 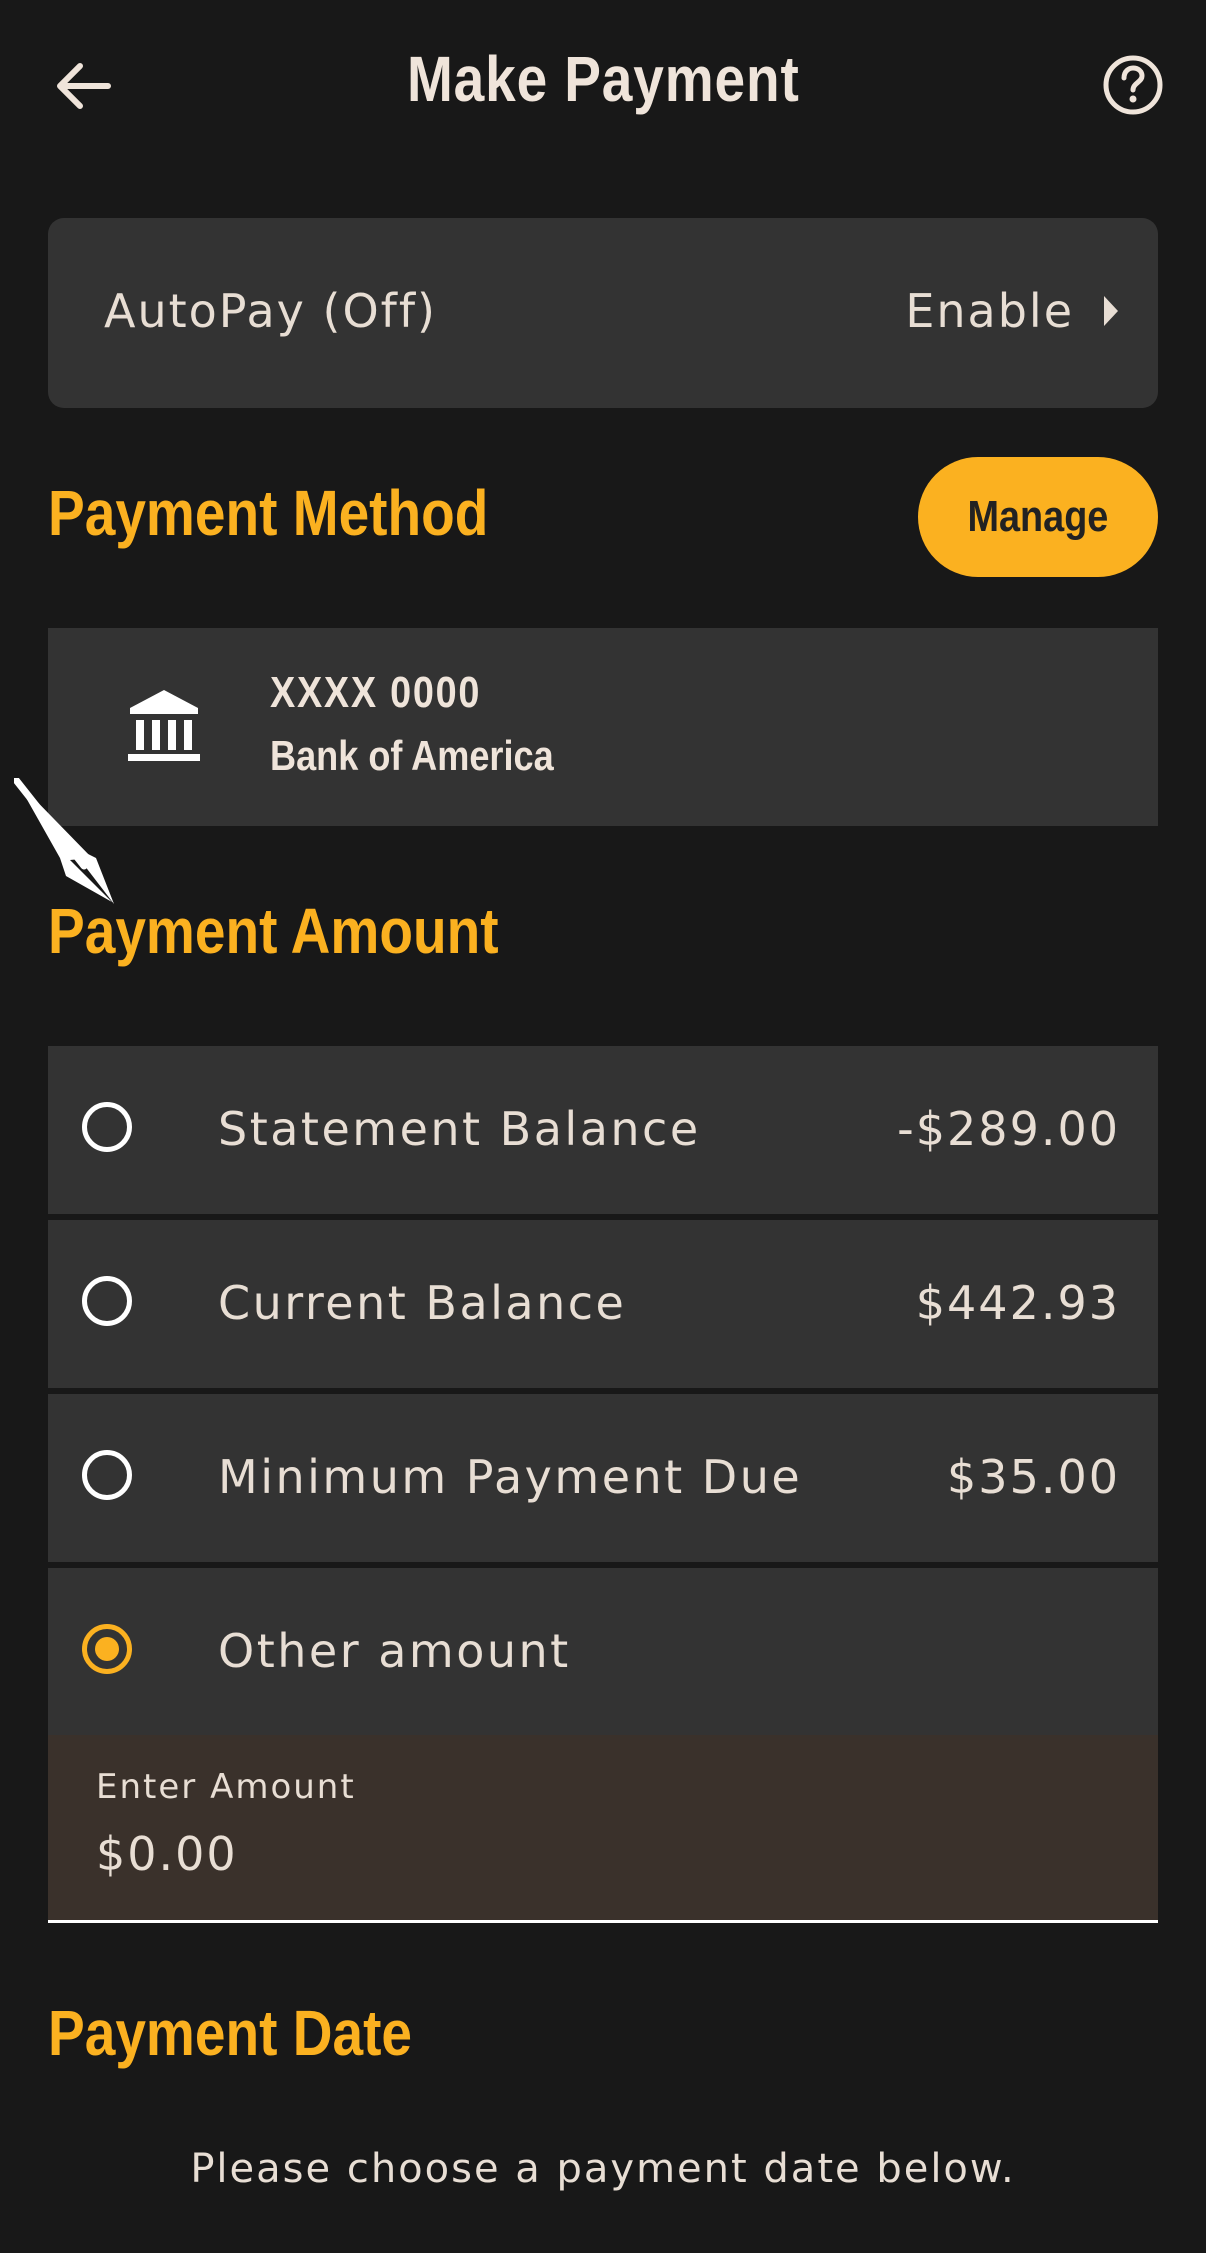 What do you see at coordinates (1038, 517) in the screenshot?
I see `manage-button: Manage` at bounding box center [1038, 517].